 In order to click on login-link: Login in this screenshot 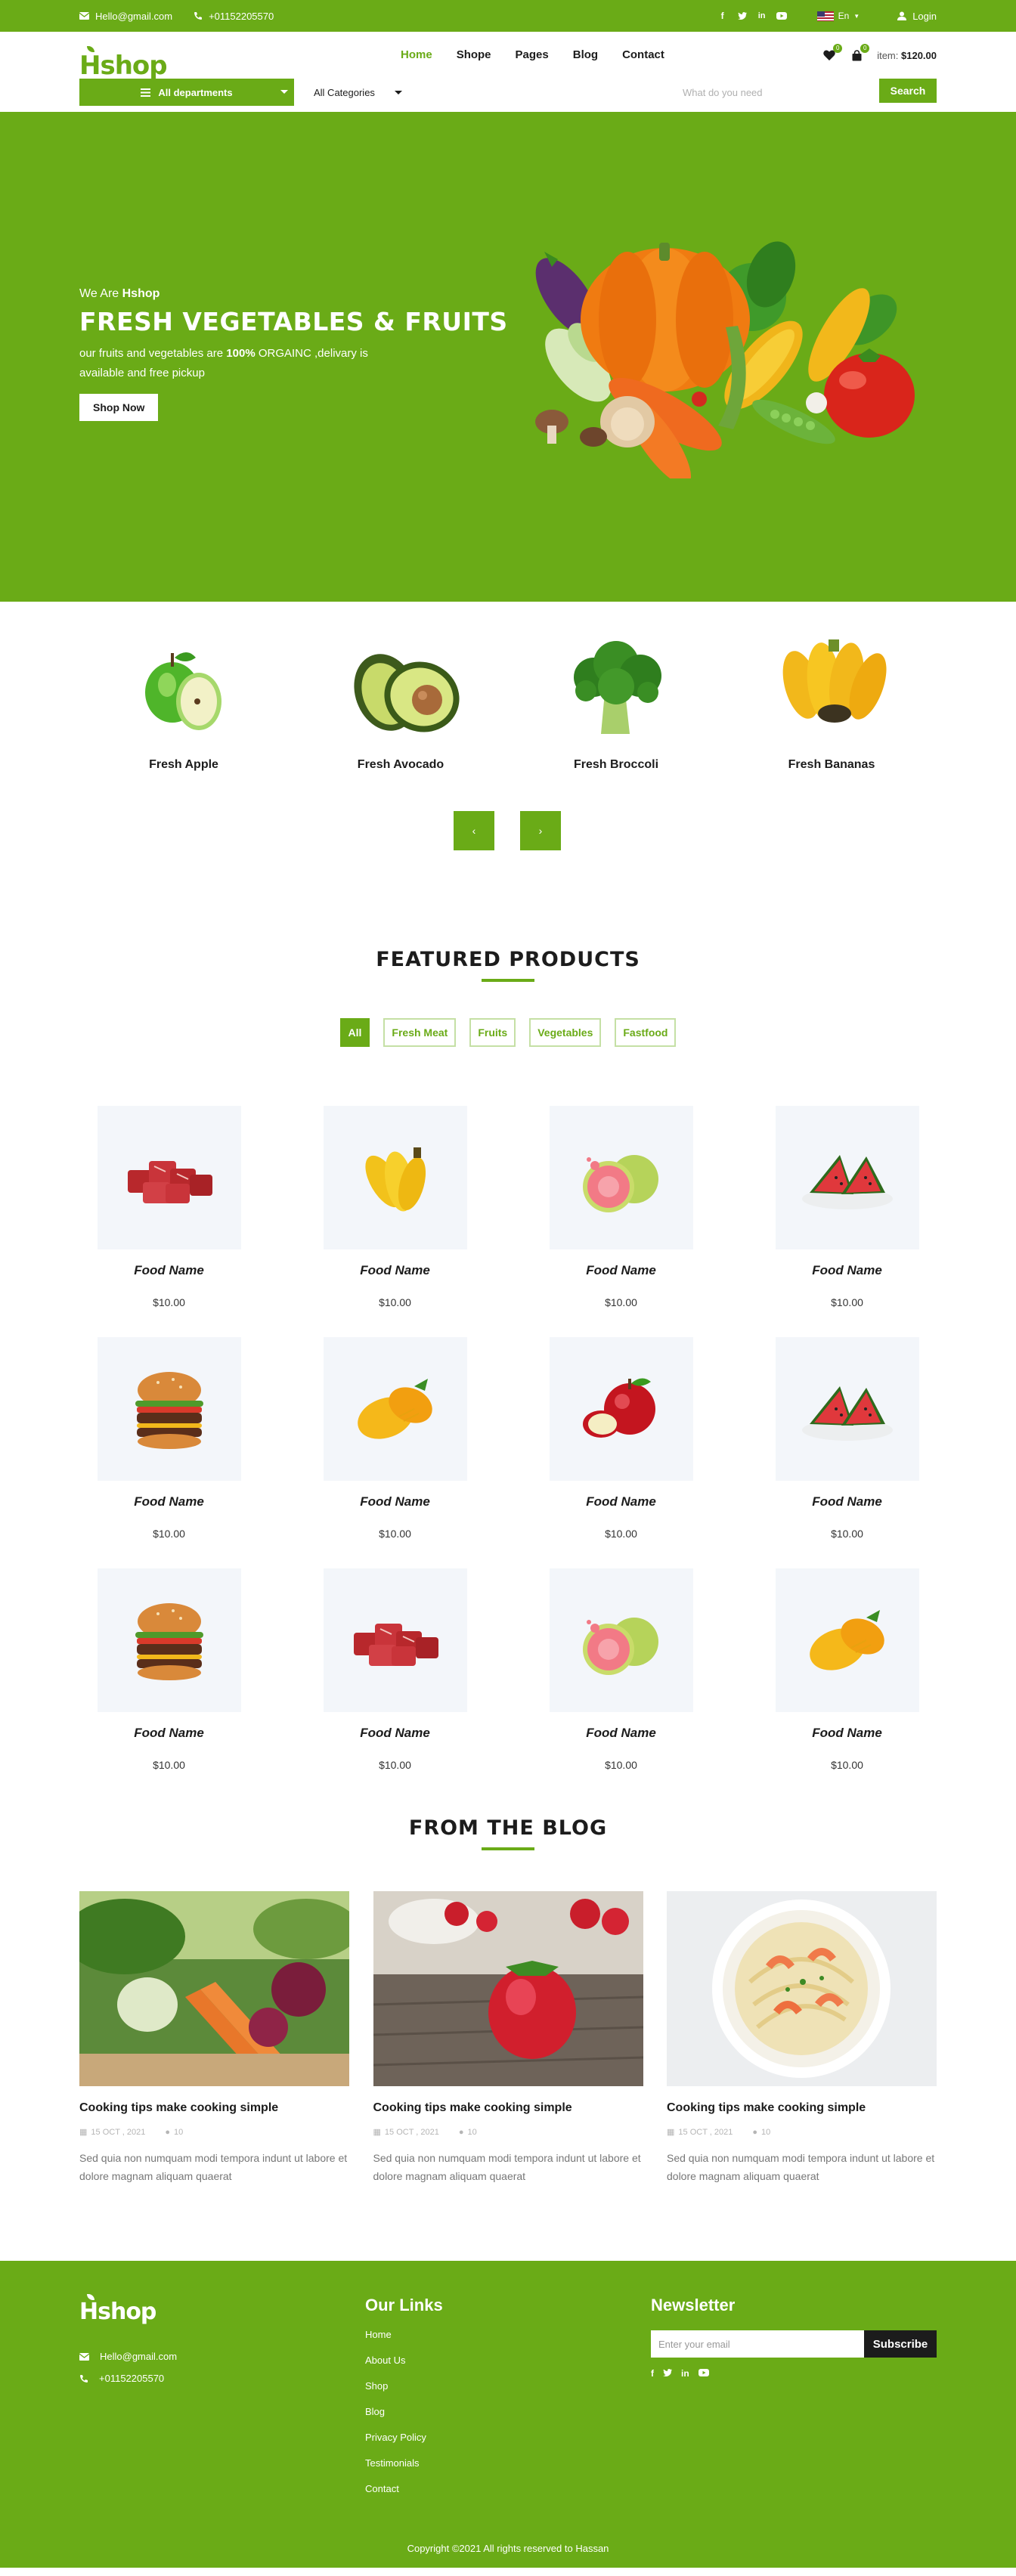, I will do `click(917, 16)`.